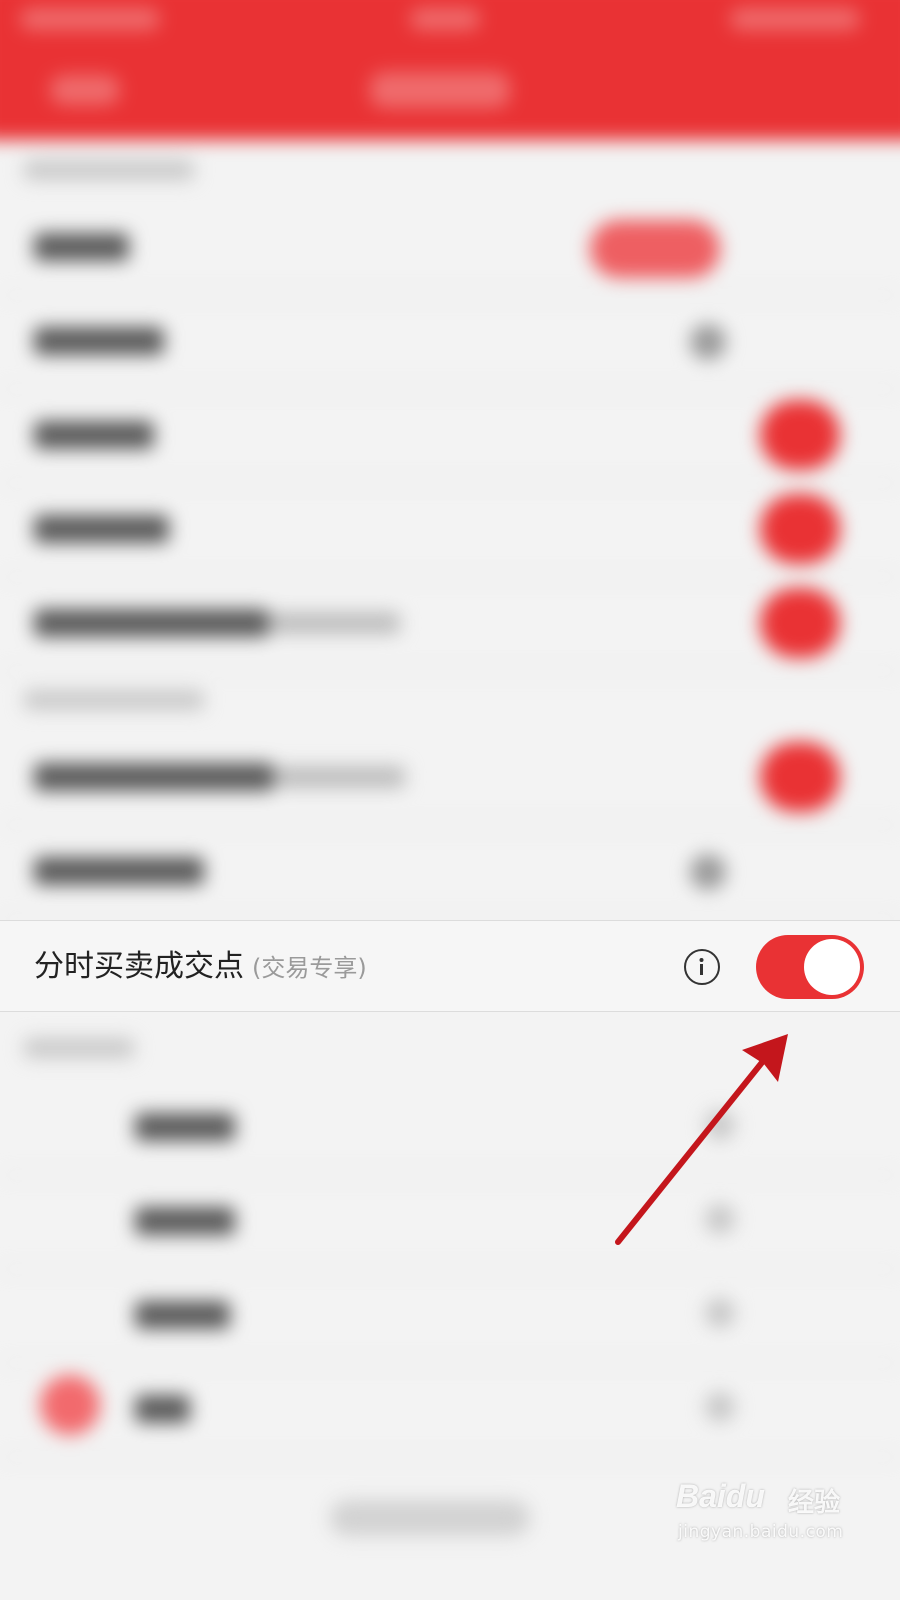 The image size is (900, 1600). I want to click on back-button, so click(85, 90).